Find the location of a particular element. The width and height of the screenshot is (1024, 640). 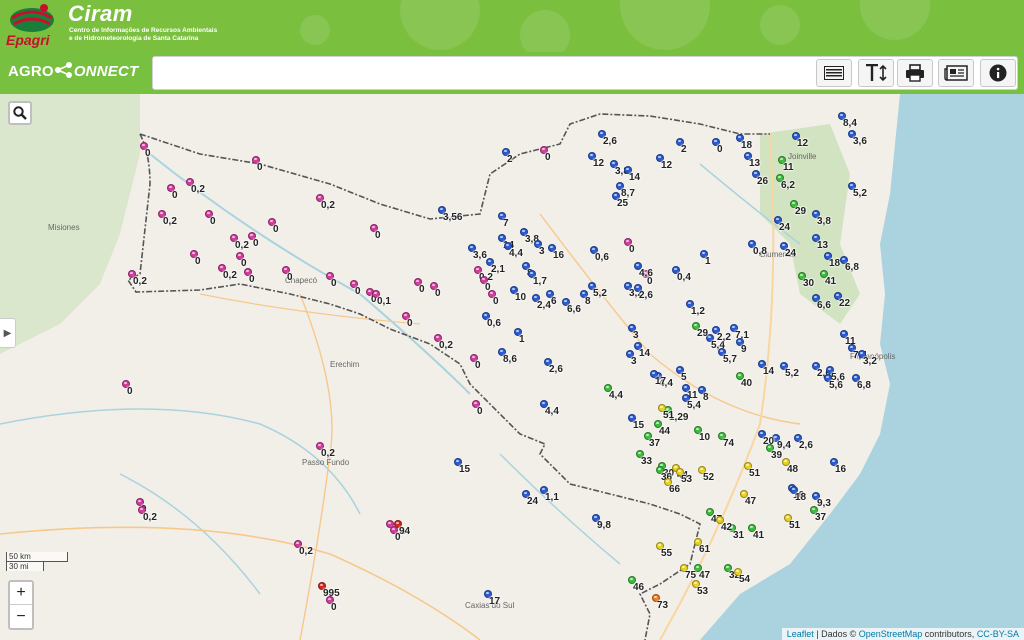

station-marker: 51 is located at coordinates (666, 412).